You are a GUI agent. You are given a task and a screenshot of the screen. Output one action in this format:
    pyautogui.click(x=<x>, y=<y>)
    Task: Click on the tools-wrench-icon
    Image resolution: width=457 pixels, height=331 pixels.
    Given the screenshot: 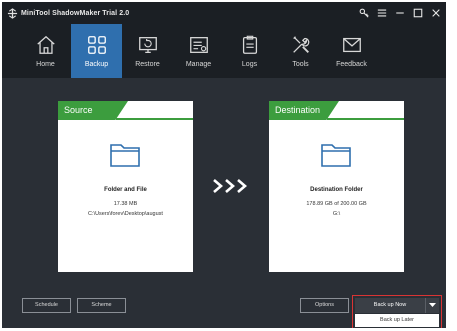 What is the action you would take?
    pyautogui.click(x=300, y=44)
    